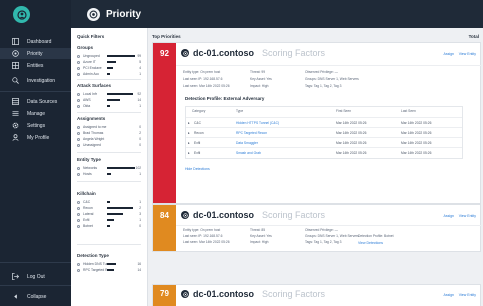 This screenshot has width=483, height=306. Describe the element at coordinates (85, 47) in the screenshot. I see `filter-section-title: Groups` at that location.